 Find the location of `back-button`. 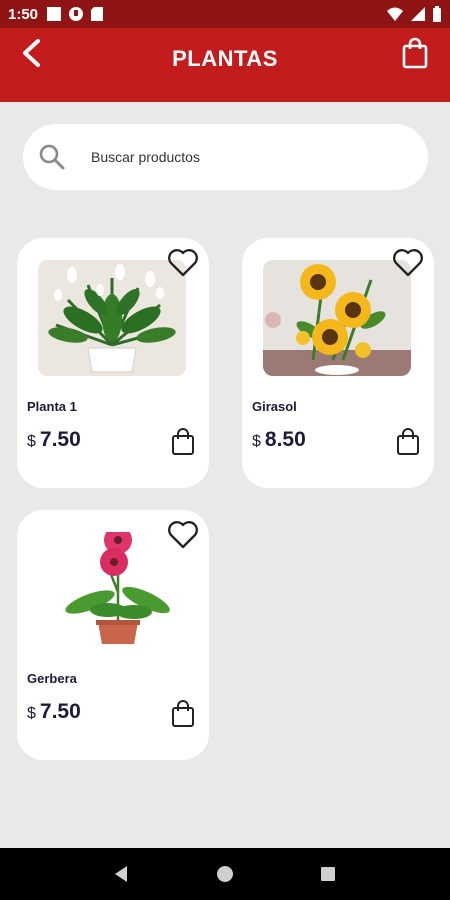

back-button is located at coordinates (31, 53).